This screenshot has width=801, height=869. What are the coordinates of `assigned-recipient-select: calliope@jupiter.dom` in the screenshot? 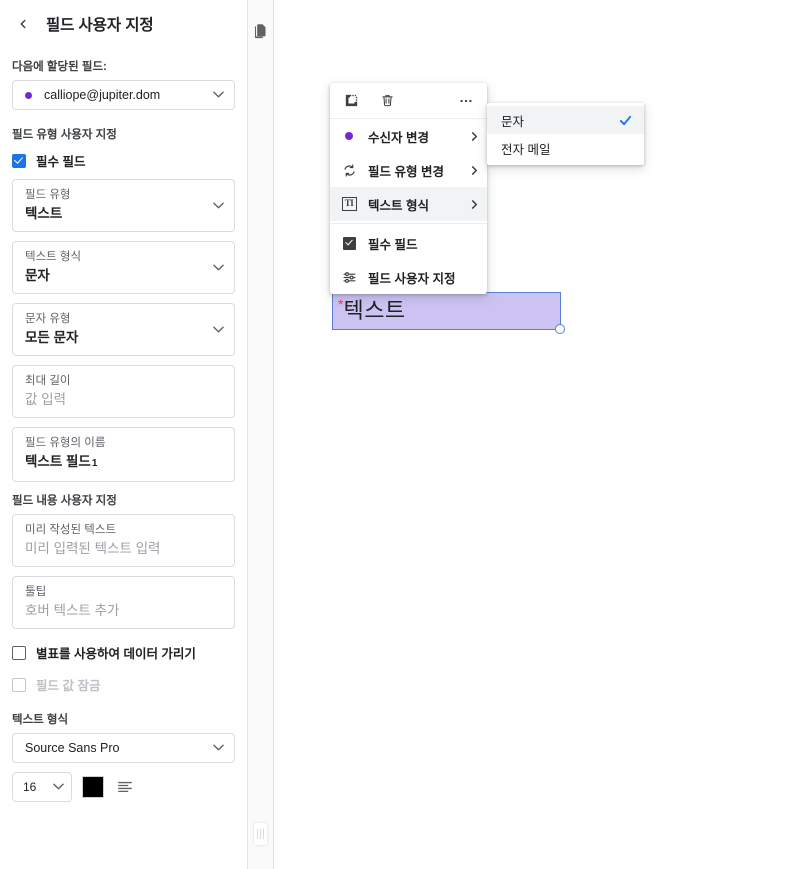 It's located at (123, 95).